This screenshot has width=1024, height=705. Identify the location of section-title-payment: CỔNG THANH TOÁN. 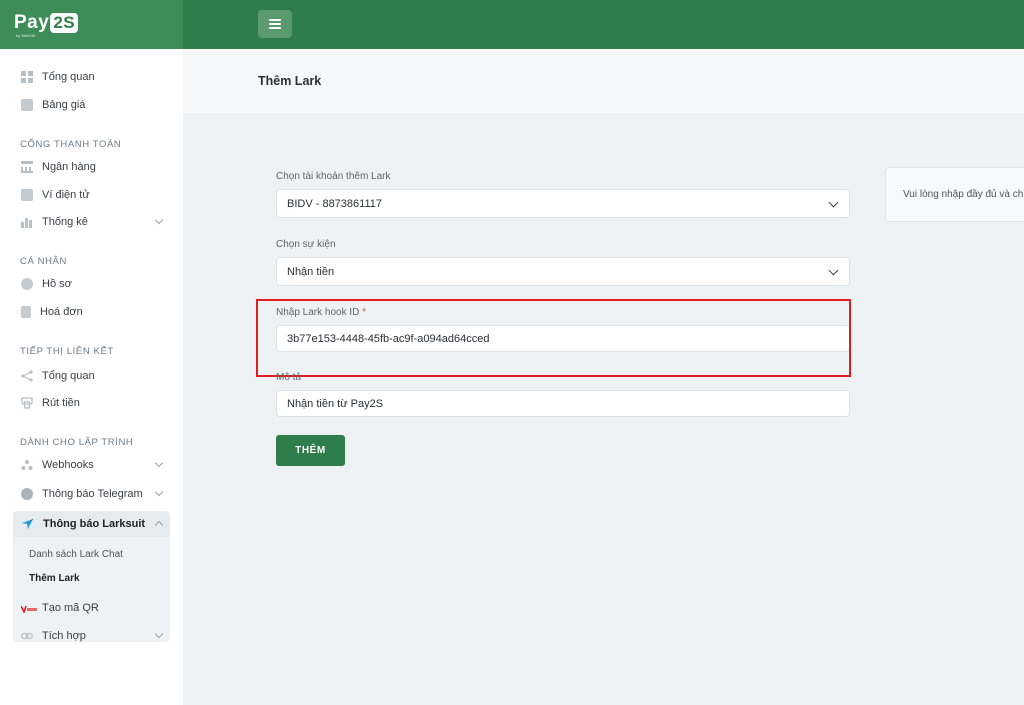
(71, 144).